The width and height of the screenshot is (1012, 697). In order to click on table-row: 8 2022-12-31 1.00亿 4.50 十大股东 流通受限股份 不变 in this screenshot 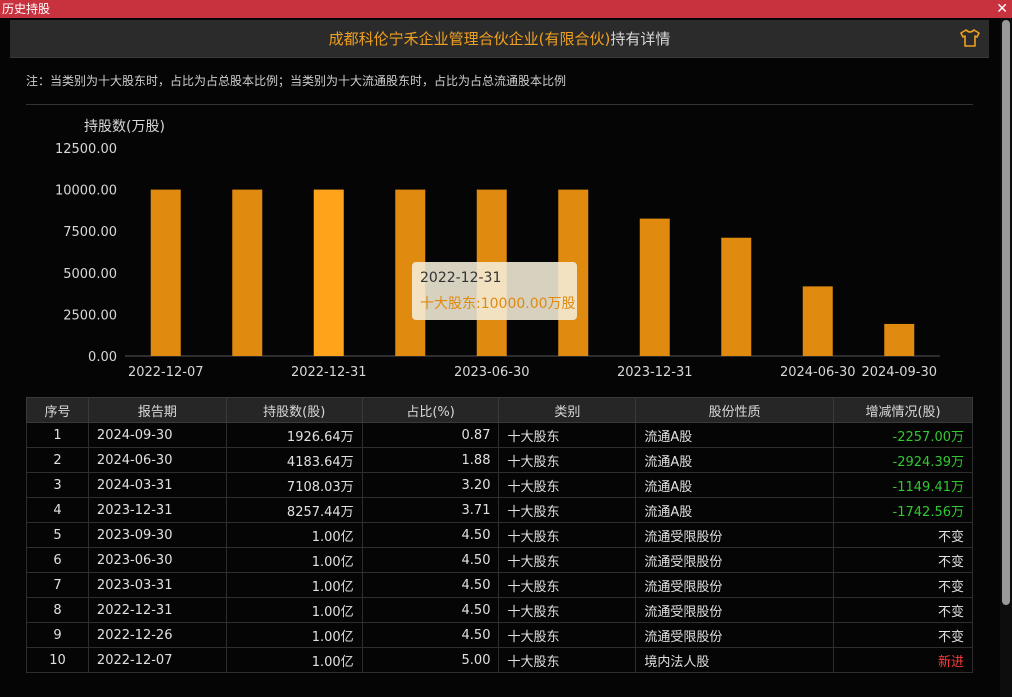, I will do `click(499, 610)`.